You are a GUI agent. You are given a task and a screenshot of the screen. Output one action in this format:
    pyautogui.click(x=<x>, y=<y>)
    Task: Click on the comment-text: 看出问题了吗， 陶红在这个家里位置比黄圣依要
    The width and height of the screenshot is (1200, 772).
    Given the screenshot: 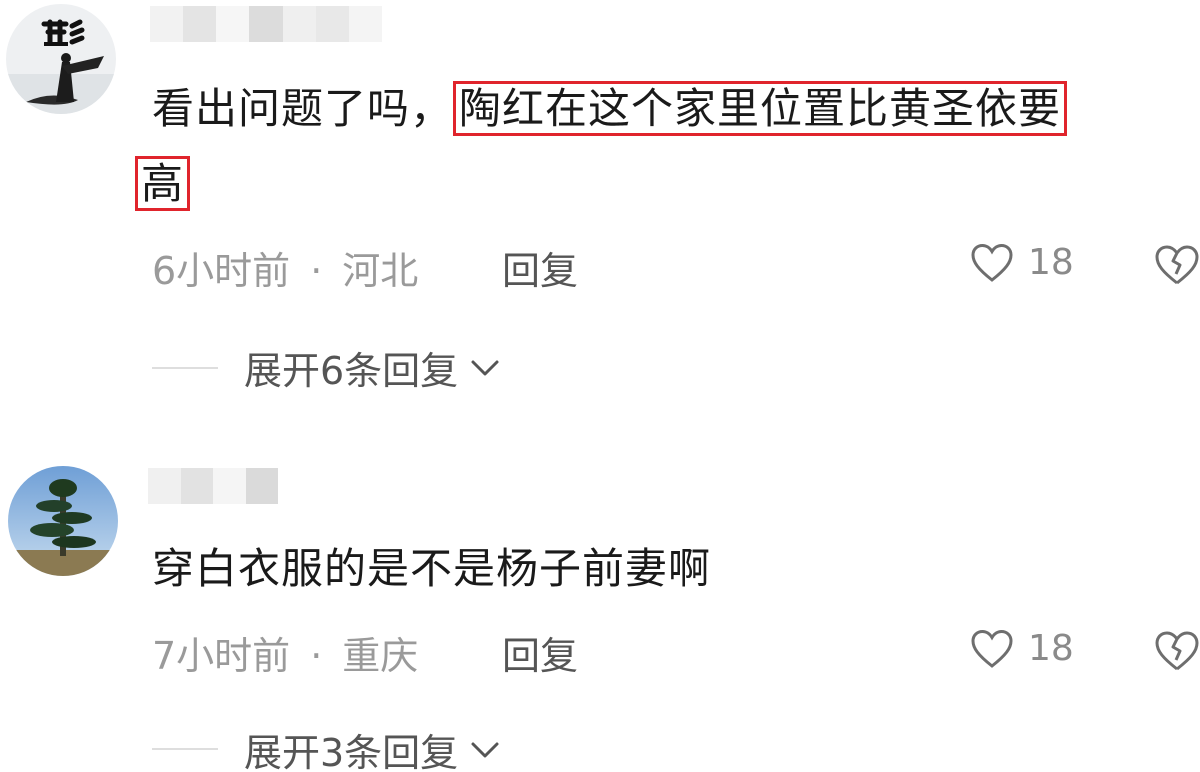 What is the action you would take?
    pyautogui.click(x=610, y=109)
    